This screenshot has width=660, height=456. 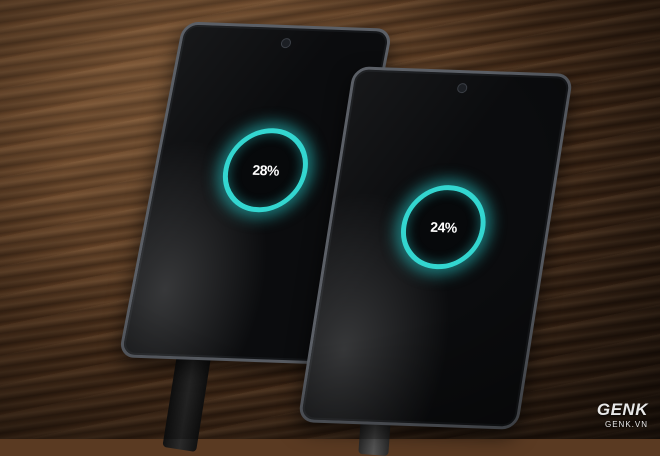 What do you see at coordinates (265, 170) in the screenshot?
I see `charge-percentage: 28%` at bounding box center [265, 170].